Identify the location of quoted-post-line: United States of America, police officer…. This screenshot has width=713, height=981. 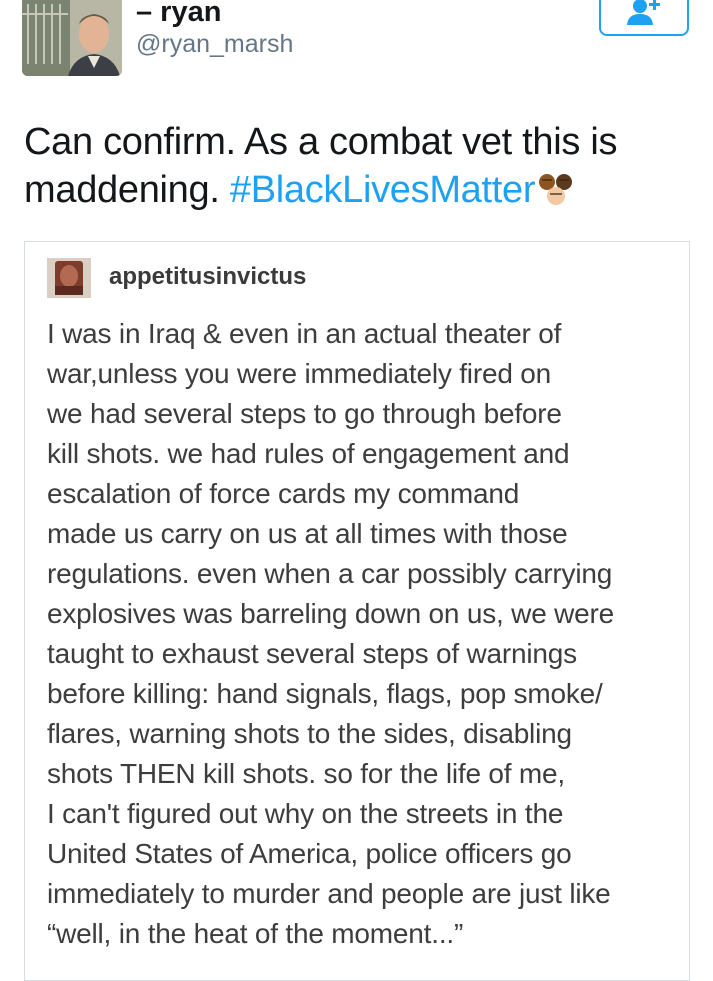
(309, 853).